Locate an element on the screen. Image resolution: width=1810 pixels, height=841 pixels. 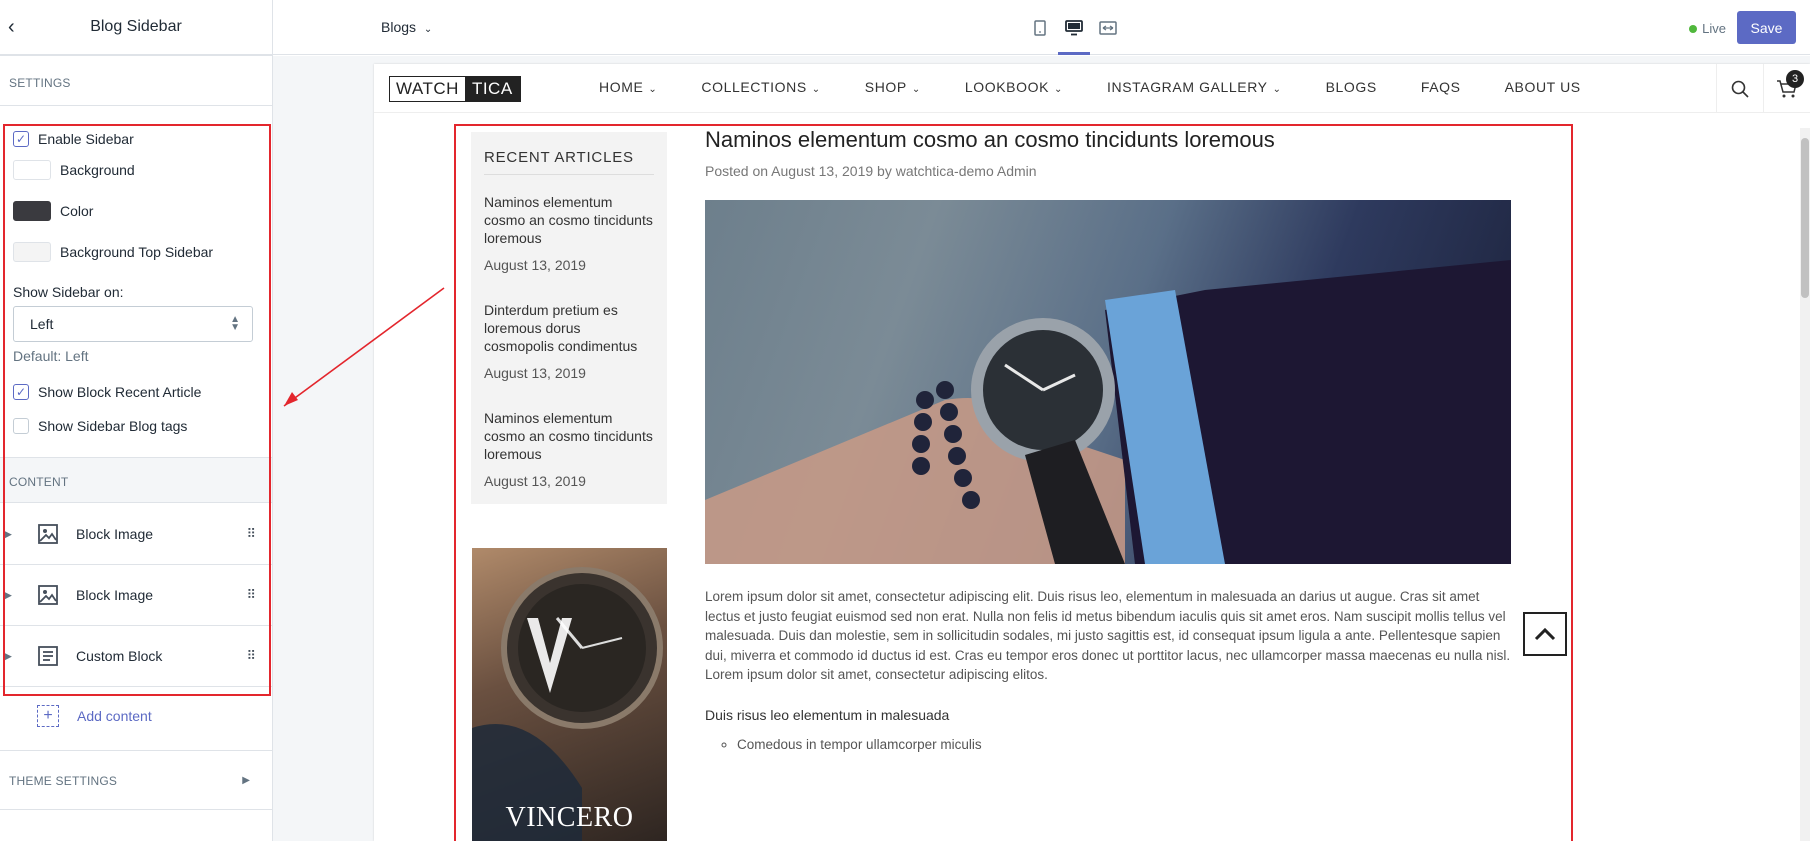
nav-collections: COLLECTIONS ⌄ is located at coordinates (760, 87).